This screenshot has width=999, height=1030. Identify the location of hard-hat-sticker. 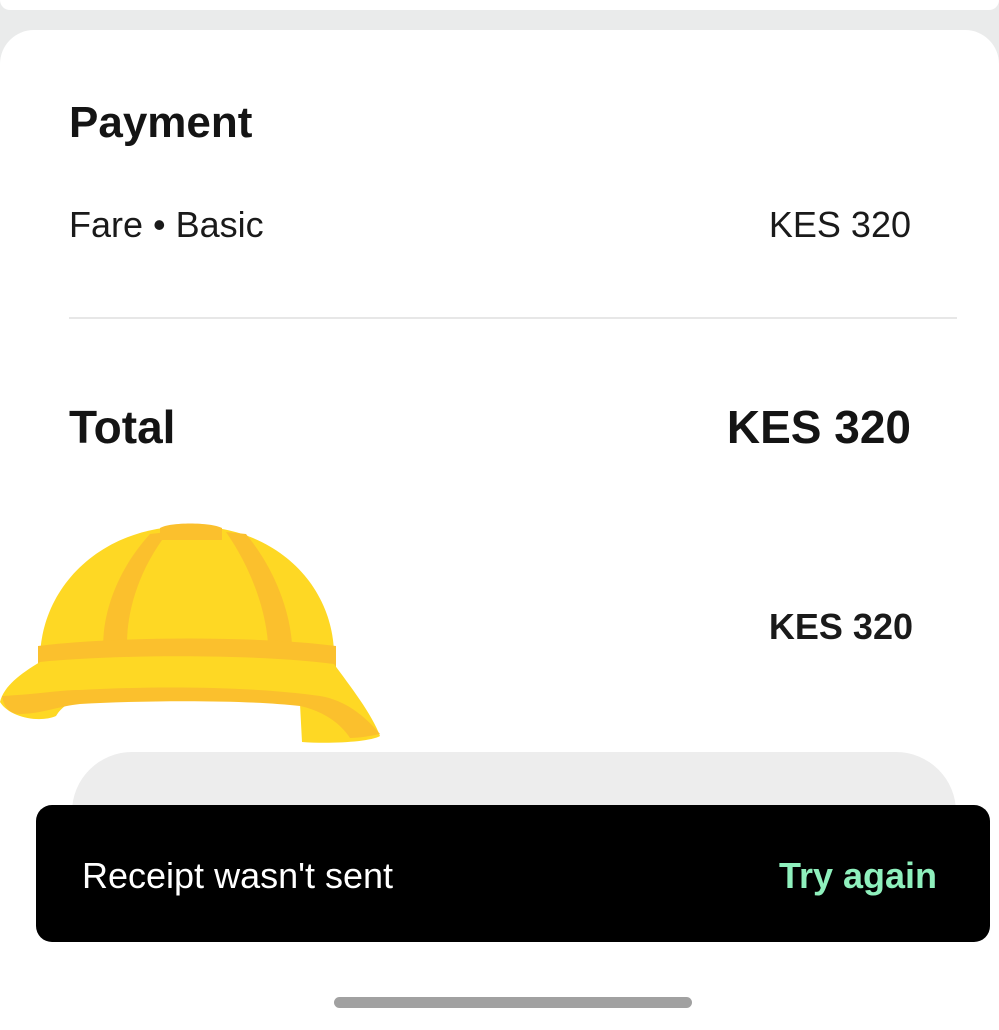
(190, 633).